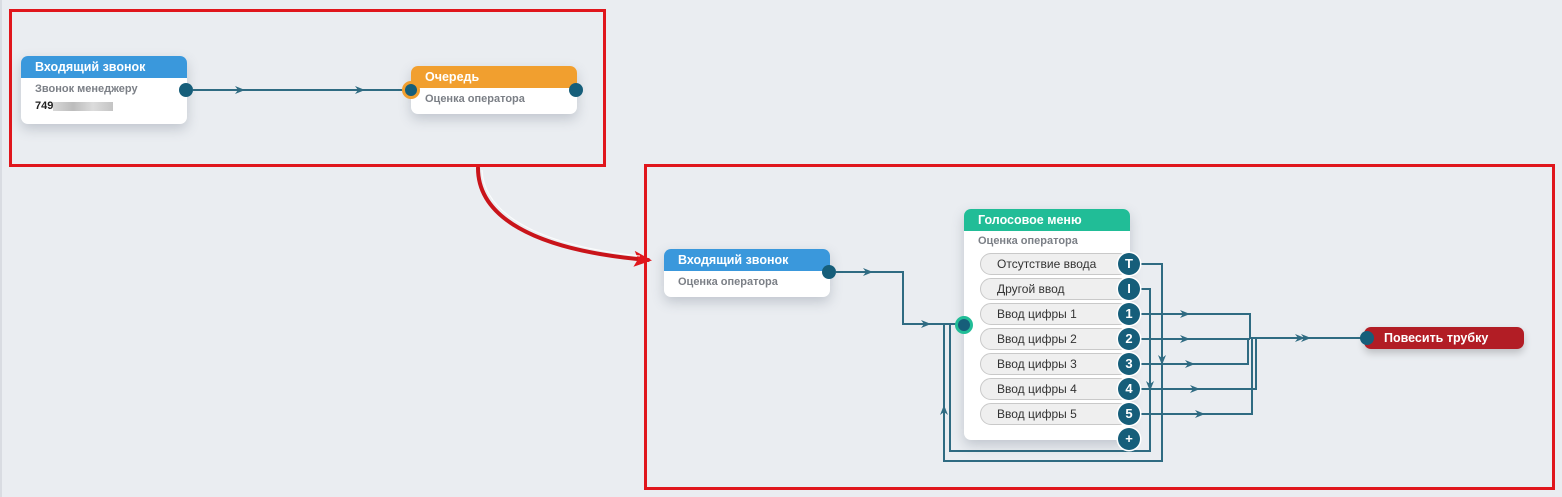 The height and width of the screenshot is (497, 1562). What do you see at coordinates (1047, 220) in the screenshot?
I see `node-title: Голосовое меню` at bounding box center [1047, 220].